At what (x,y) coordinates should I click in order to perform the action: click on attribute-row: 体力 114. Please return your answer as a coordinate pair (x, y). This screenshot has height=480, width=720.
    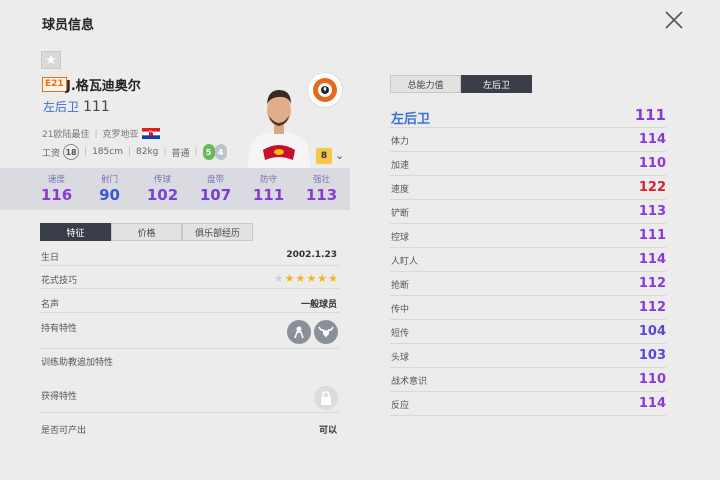
    Looking at the image, I should click on (528, 141).